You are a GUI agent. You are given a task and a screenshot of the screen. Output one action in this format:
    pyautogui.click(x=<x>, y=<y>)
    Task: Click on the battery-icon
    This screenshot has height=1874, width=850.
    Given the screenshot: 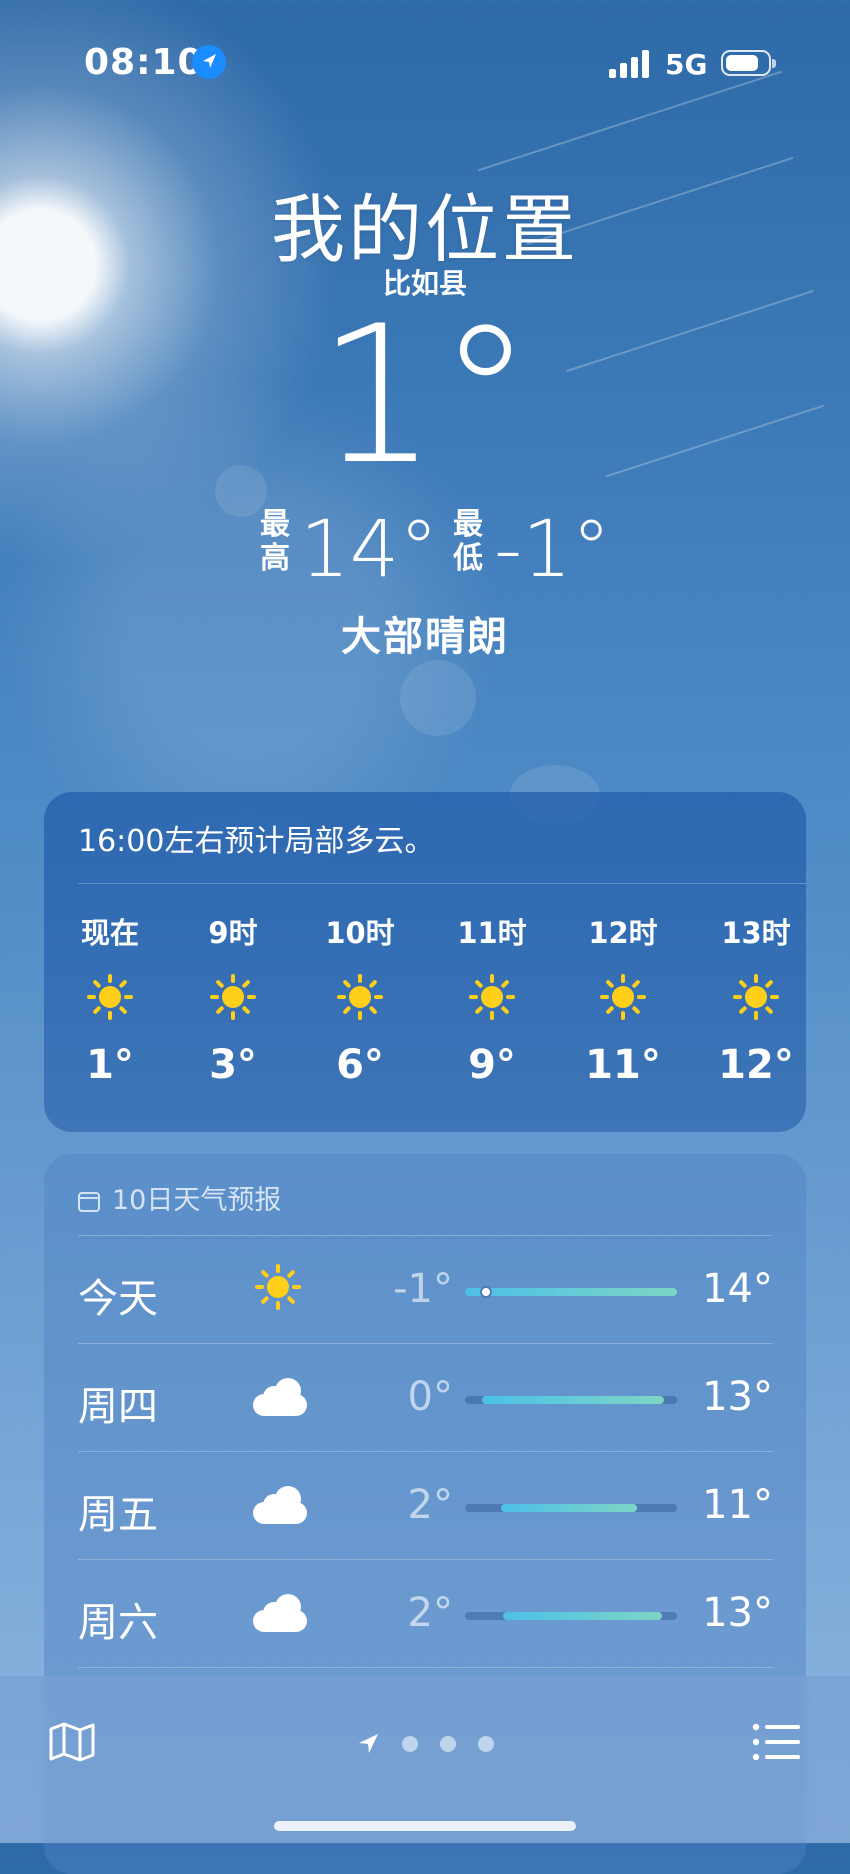 What is the action you would take?
    pyautogui.click(x=748, y=63)
    